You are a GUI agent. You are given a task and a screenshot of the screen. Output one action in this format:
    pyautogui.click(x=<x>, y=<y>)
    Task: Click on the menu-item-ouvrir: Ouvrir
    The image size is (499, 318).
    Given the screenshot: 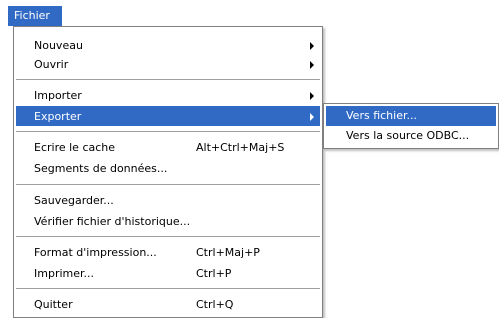 What is the action you would take?
    pyautogui.click(x=168, y=64)
    